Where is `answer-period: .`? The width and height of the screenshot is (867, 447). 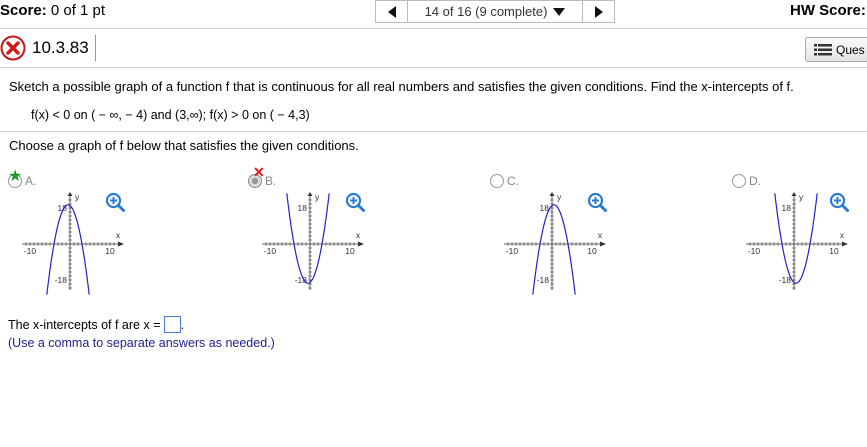
answer-period: . is located at coordinates (182, 324).